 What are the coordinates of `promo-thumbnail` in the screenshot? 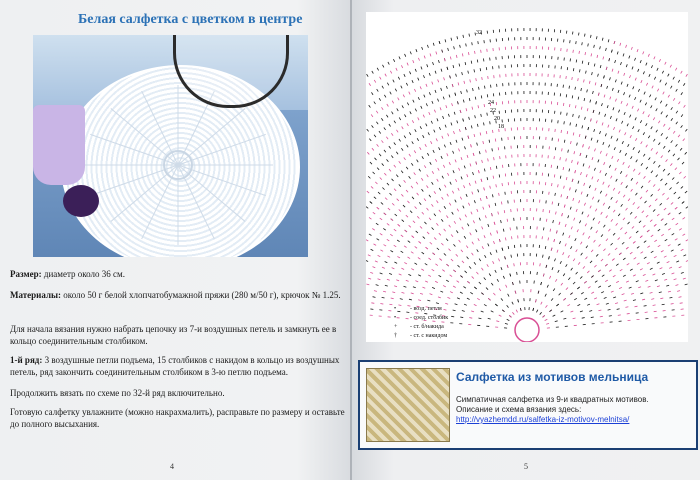 It's located at (408, 405).